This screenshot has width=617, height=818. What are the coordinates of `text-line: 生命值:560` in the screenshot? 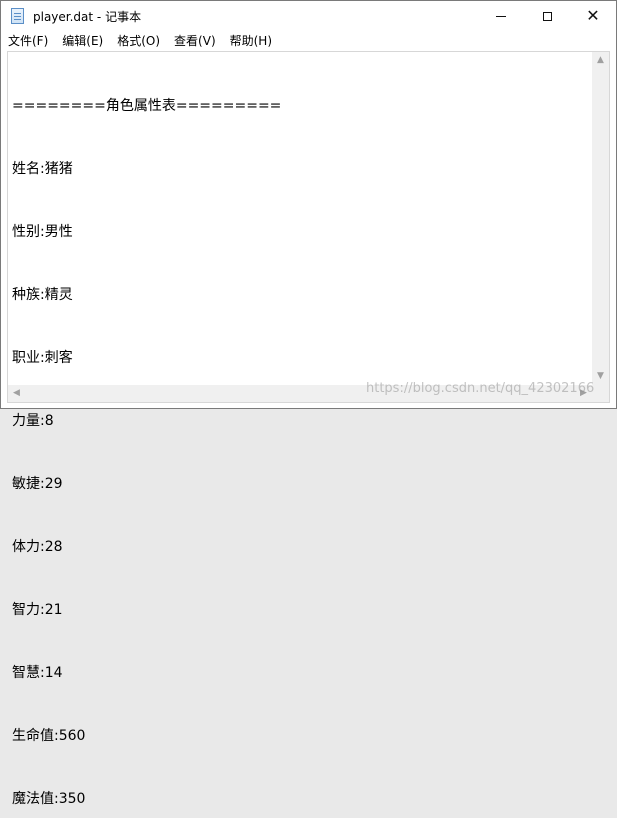 It's located at (49, 736).